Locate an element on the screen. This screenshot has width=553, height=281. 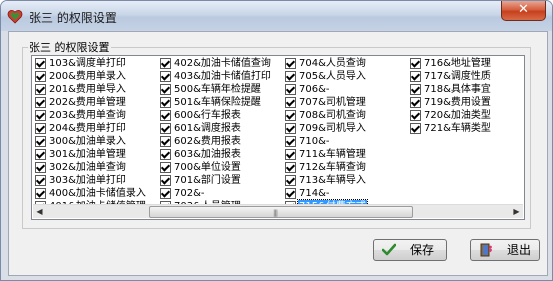
scroll-right-icon: ▶ is located at coordinates (516, 211).